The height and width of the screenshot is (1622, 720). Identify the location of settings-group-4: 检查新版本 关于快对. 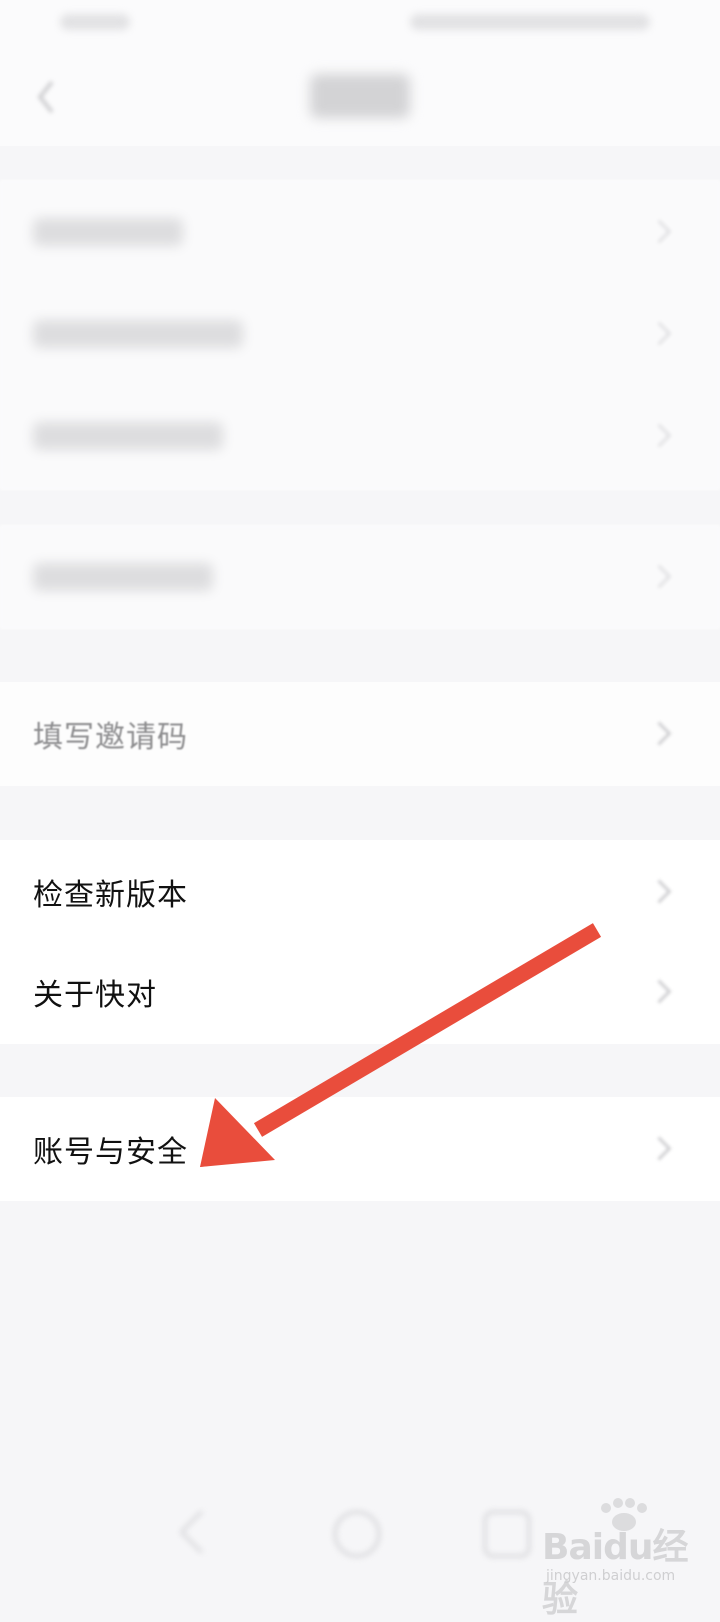
(360, 942).